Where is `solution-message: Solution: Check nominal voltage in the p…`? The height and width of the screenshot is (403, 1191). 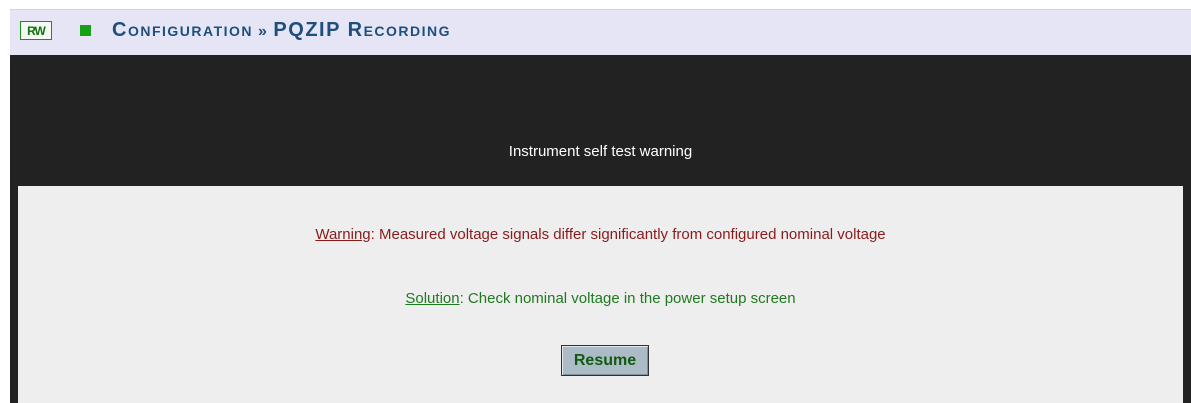
solution-message: Solution: Check nominal voltage in the p… is located at coordinates (600, 298).